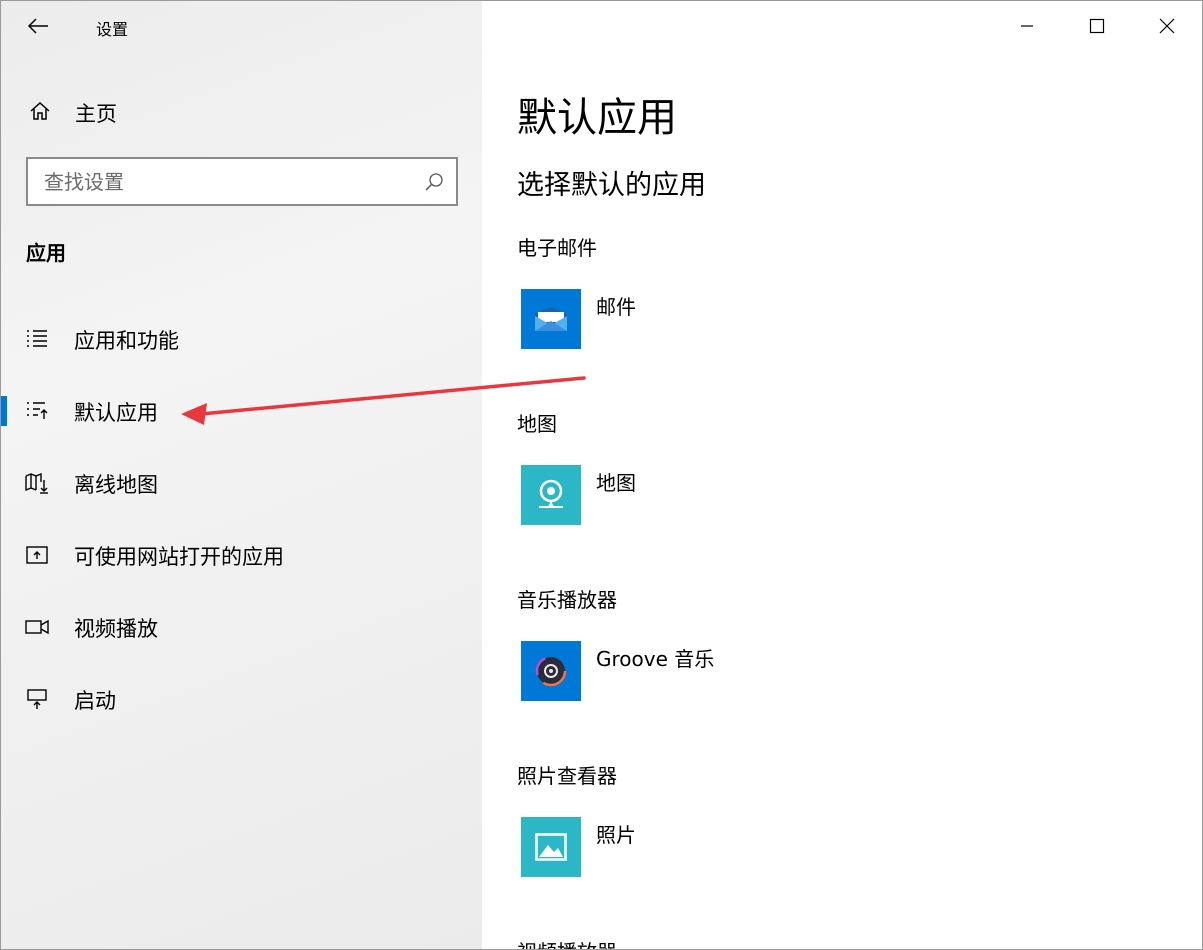  I want to click on search-icon, so click(434, 182).